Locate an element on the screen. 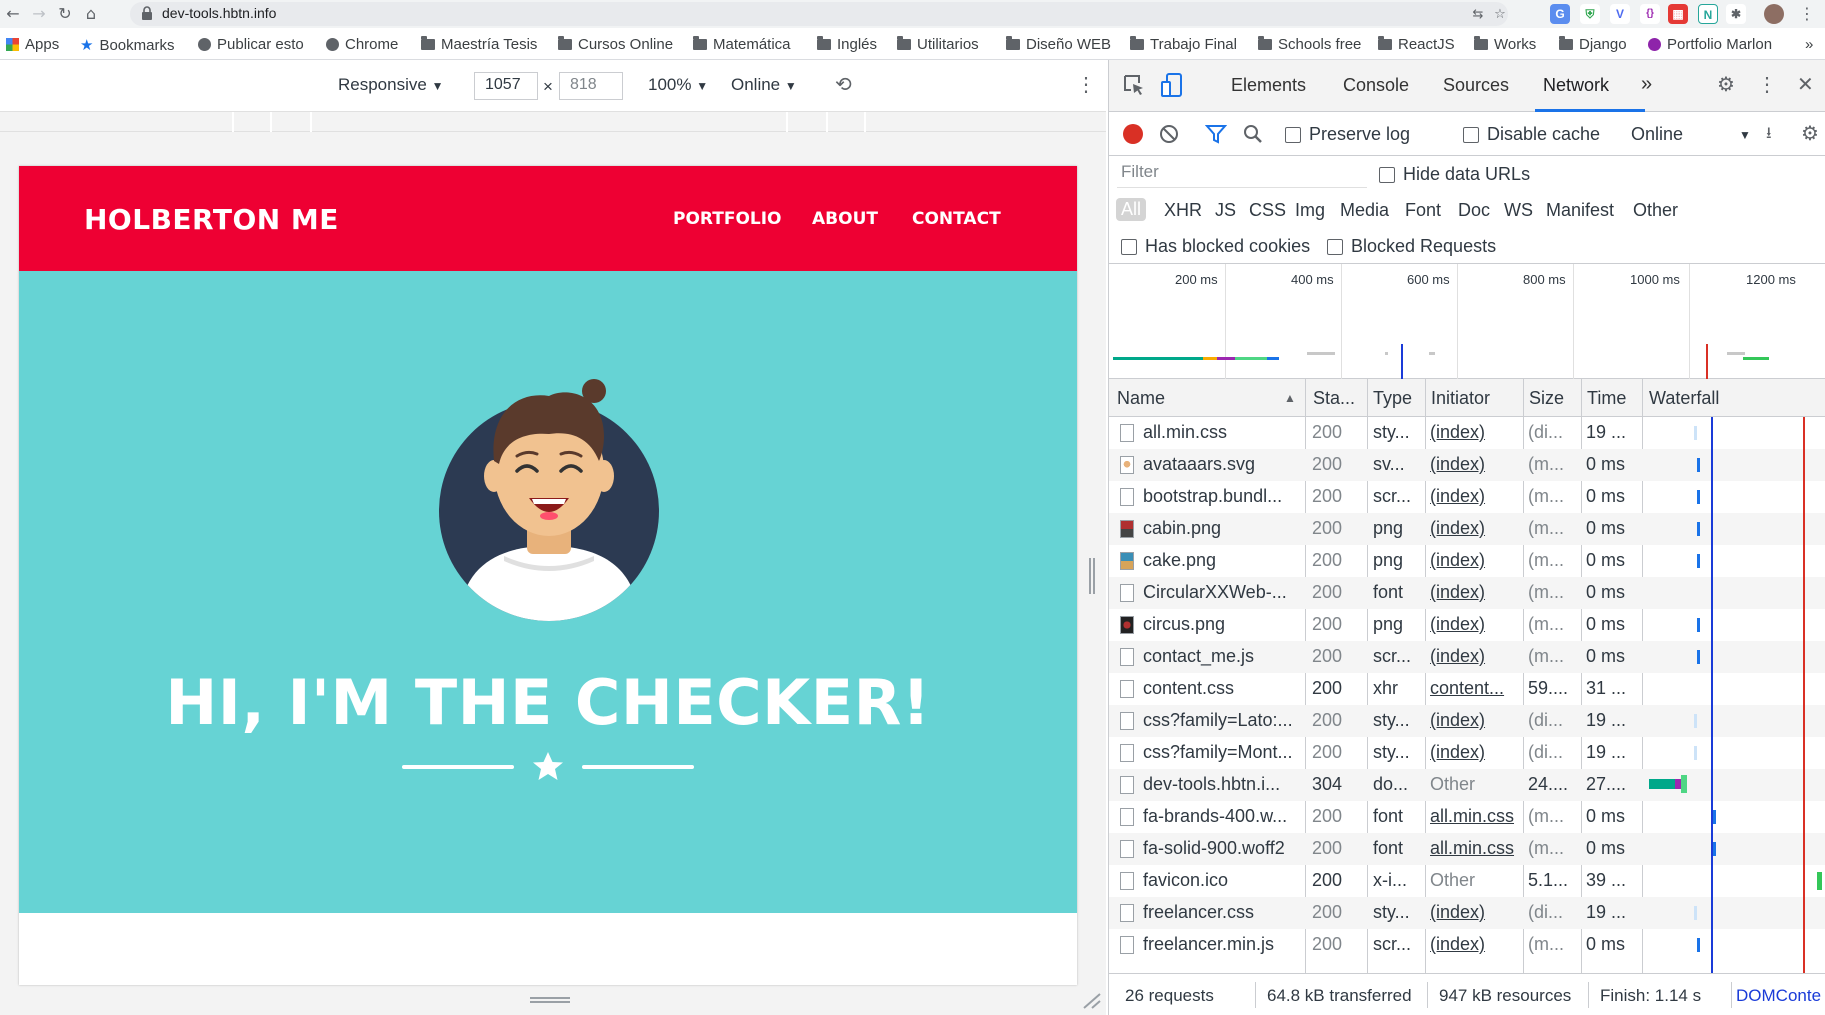  device-mode-select: Responsive ▼ is located at coordinates (390, 85).